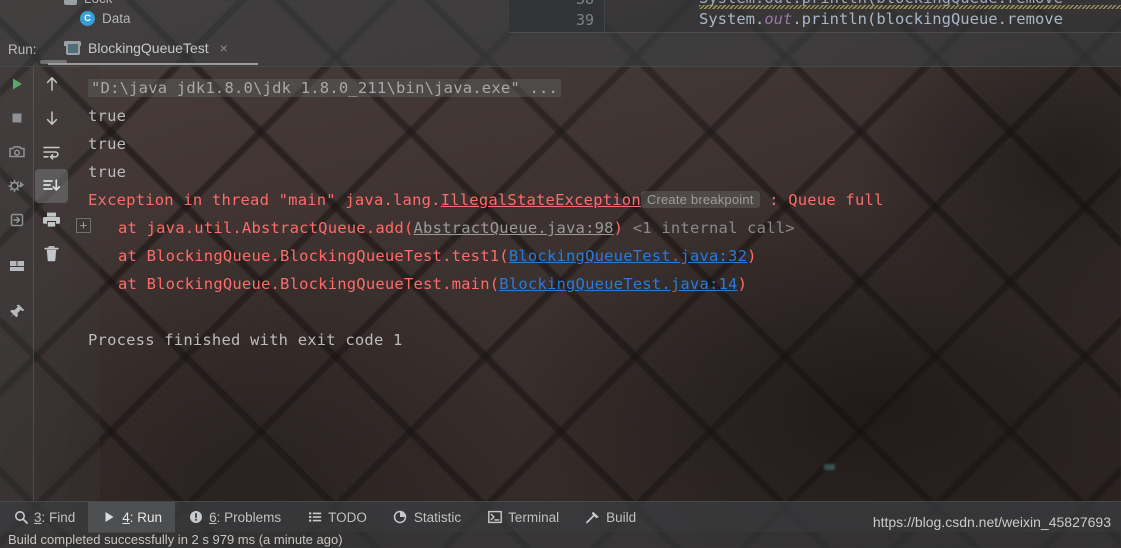 The width and height of the screenshot is (1121, 548). Describe the element at coordinates (732, 19) in the screenshot. I see `code-token-prefix: System.` at that location.